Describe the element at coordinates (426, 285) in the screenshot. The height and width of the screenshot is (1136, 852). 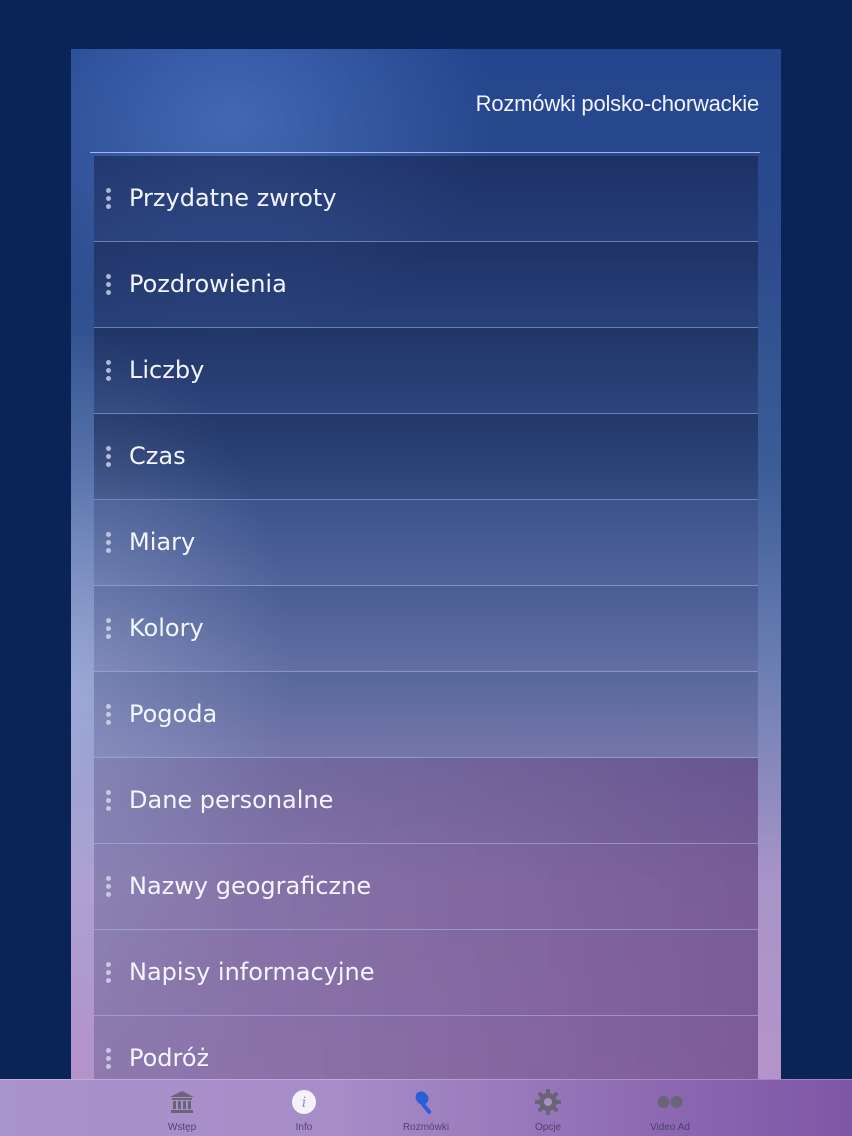
I see `list-item: Pozdrowienia` at that location.